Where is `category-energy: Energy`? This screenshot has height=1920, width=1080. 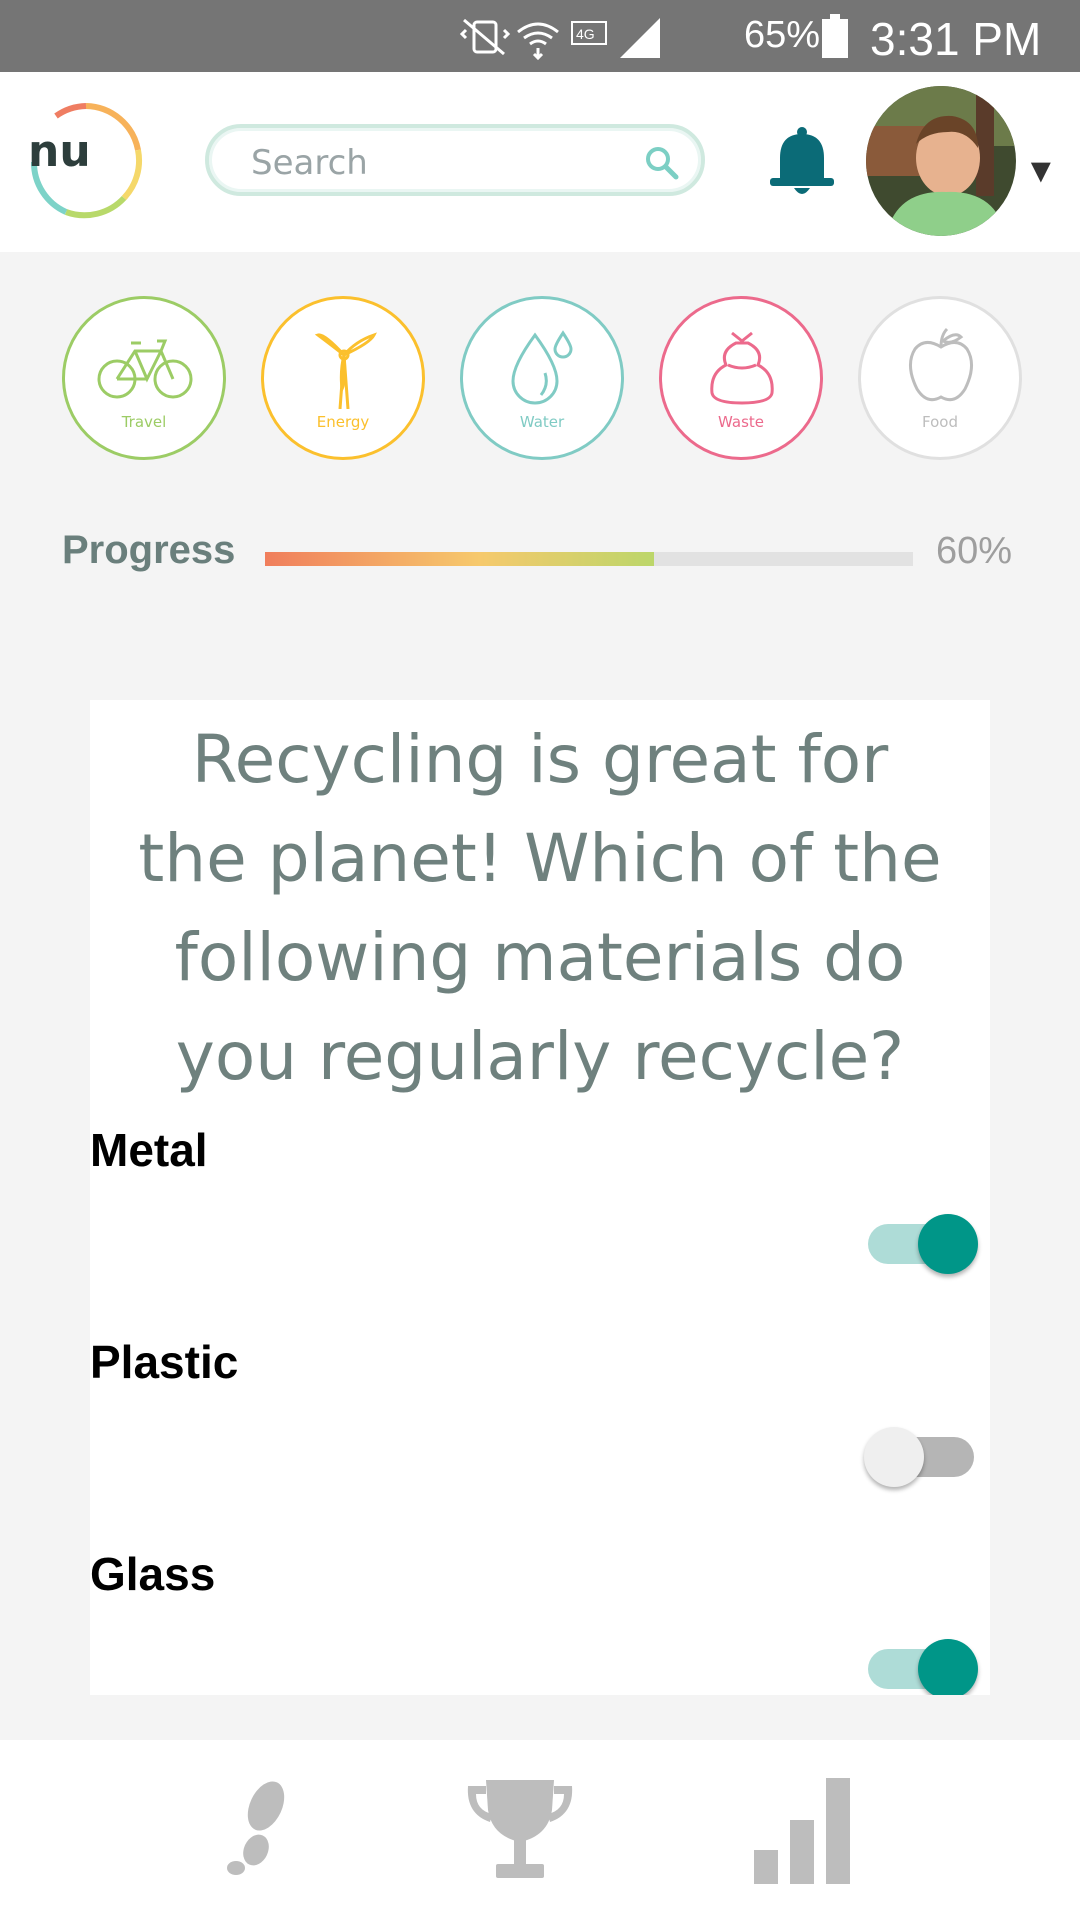
category-energy: Energy is located at coordinates (343, 378).